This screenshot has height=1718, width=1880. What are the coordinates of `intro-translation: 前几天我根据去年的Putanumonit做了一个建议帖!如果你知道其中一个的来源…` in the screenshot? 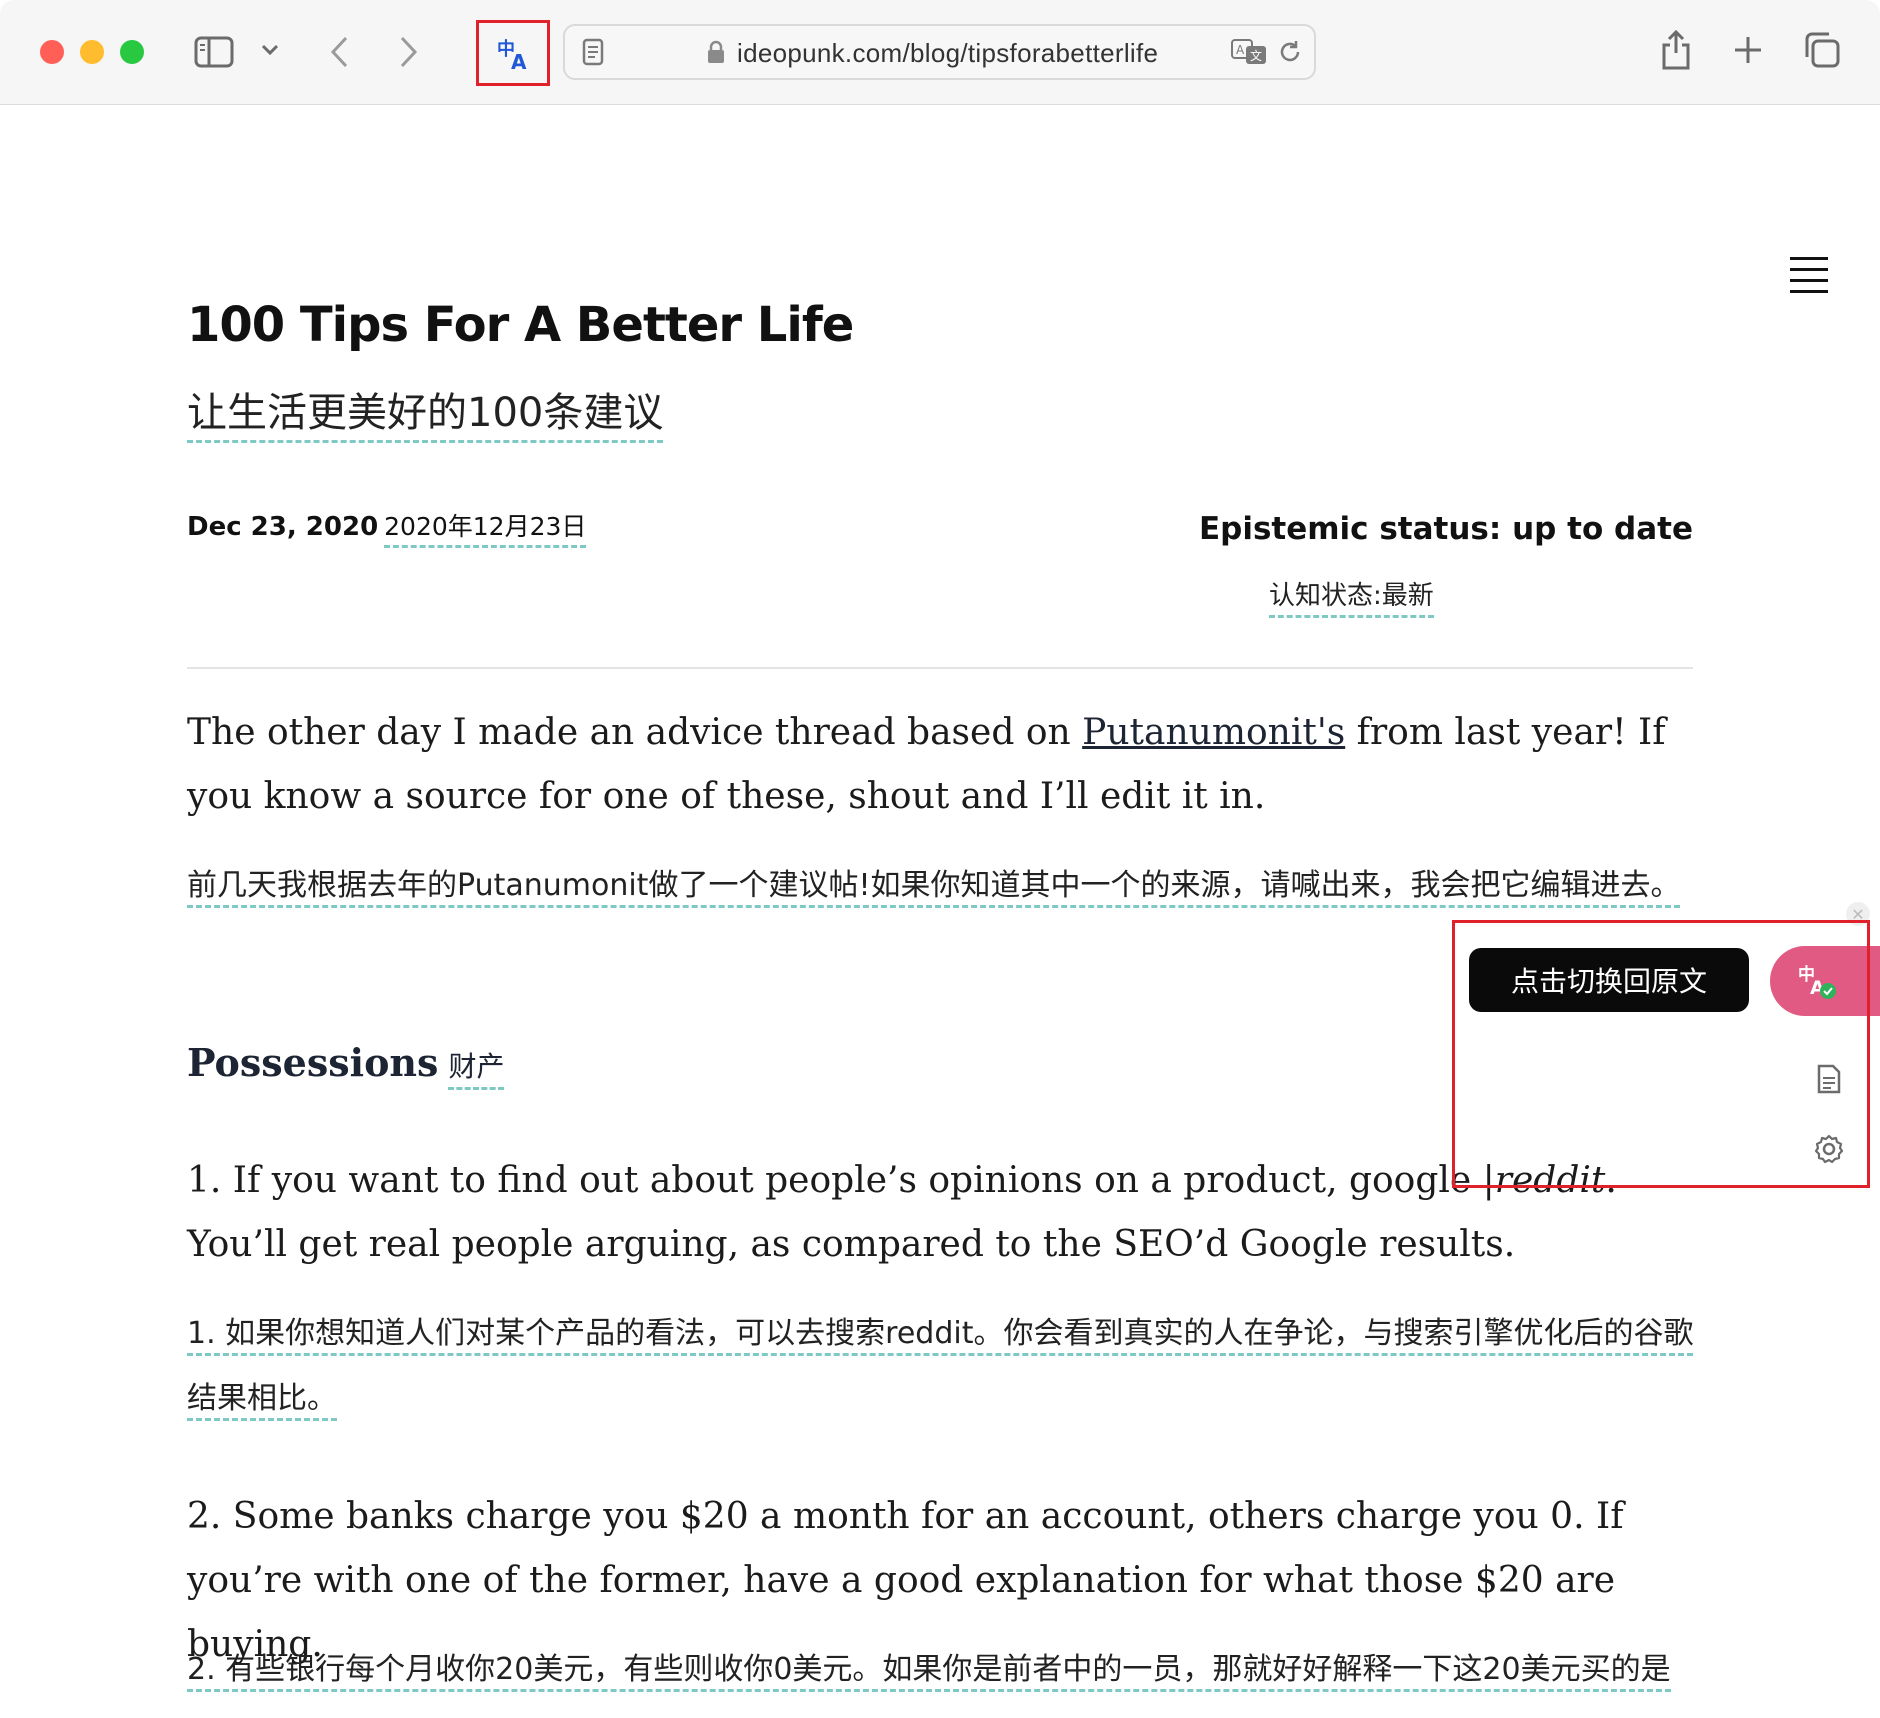 It's located at (942, 885).